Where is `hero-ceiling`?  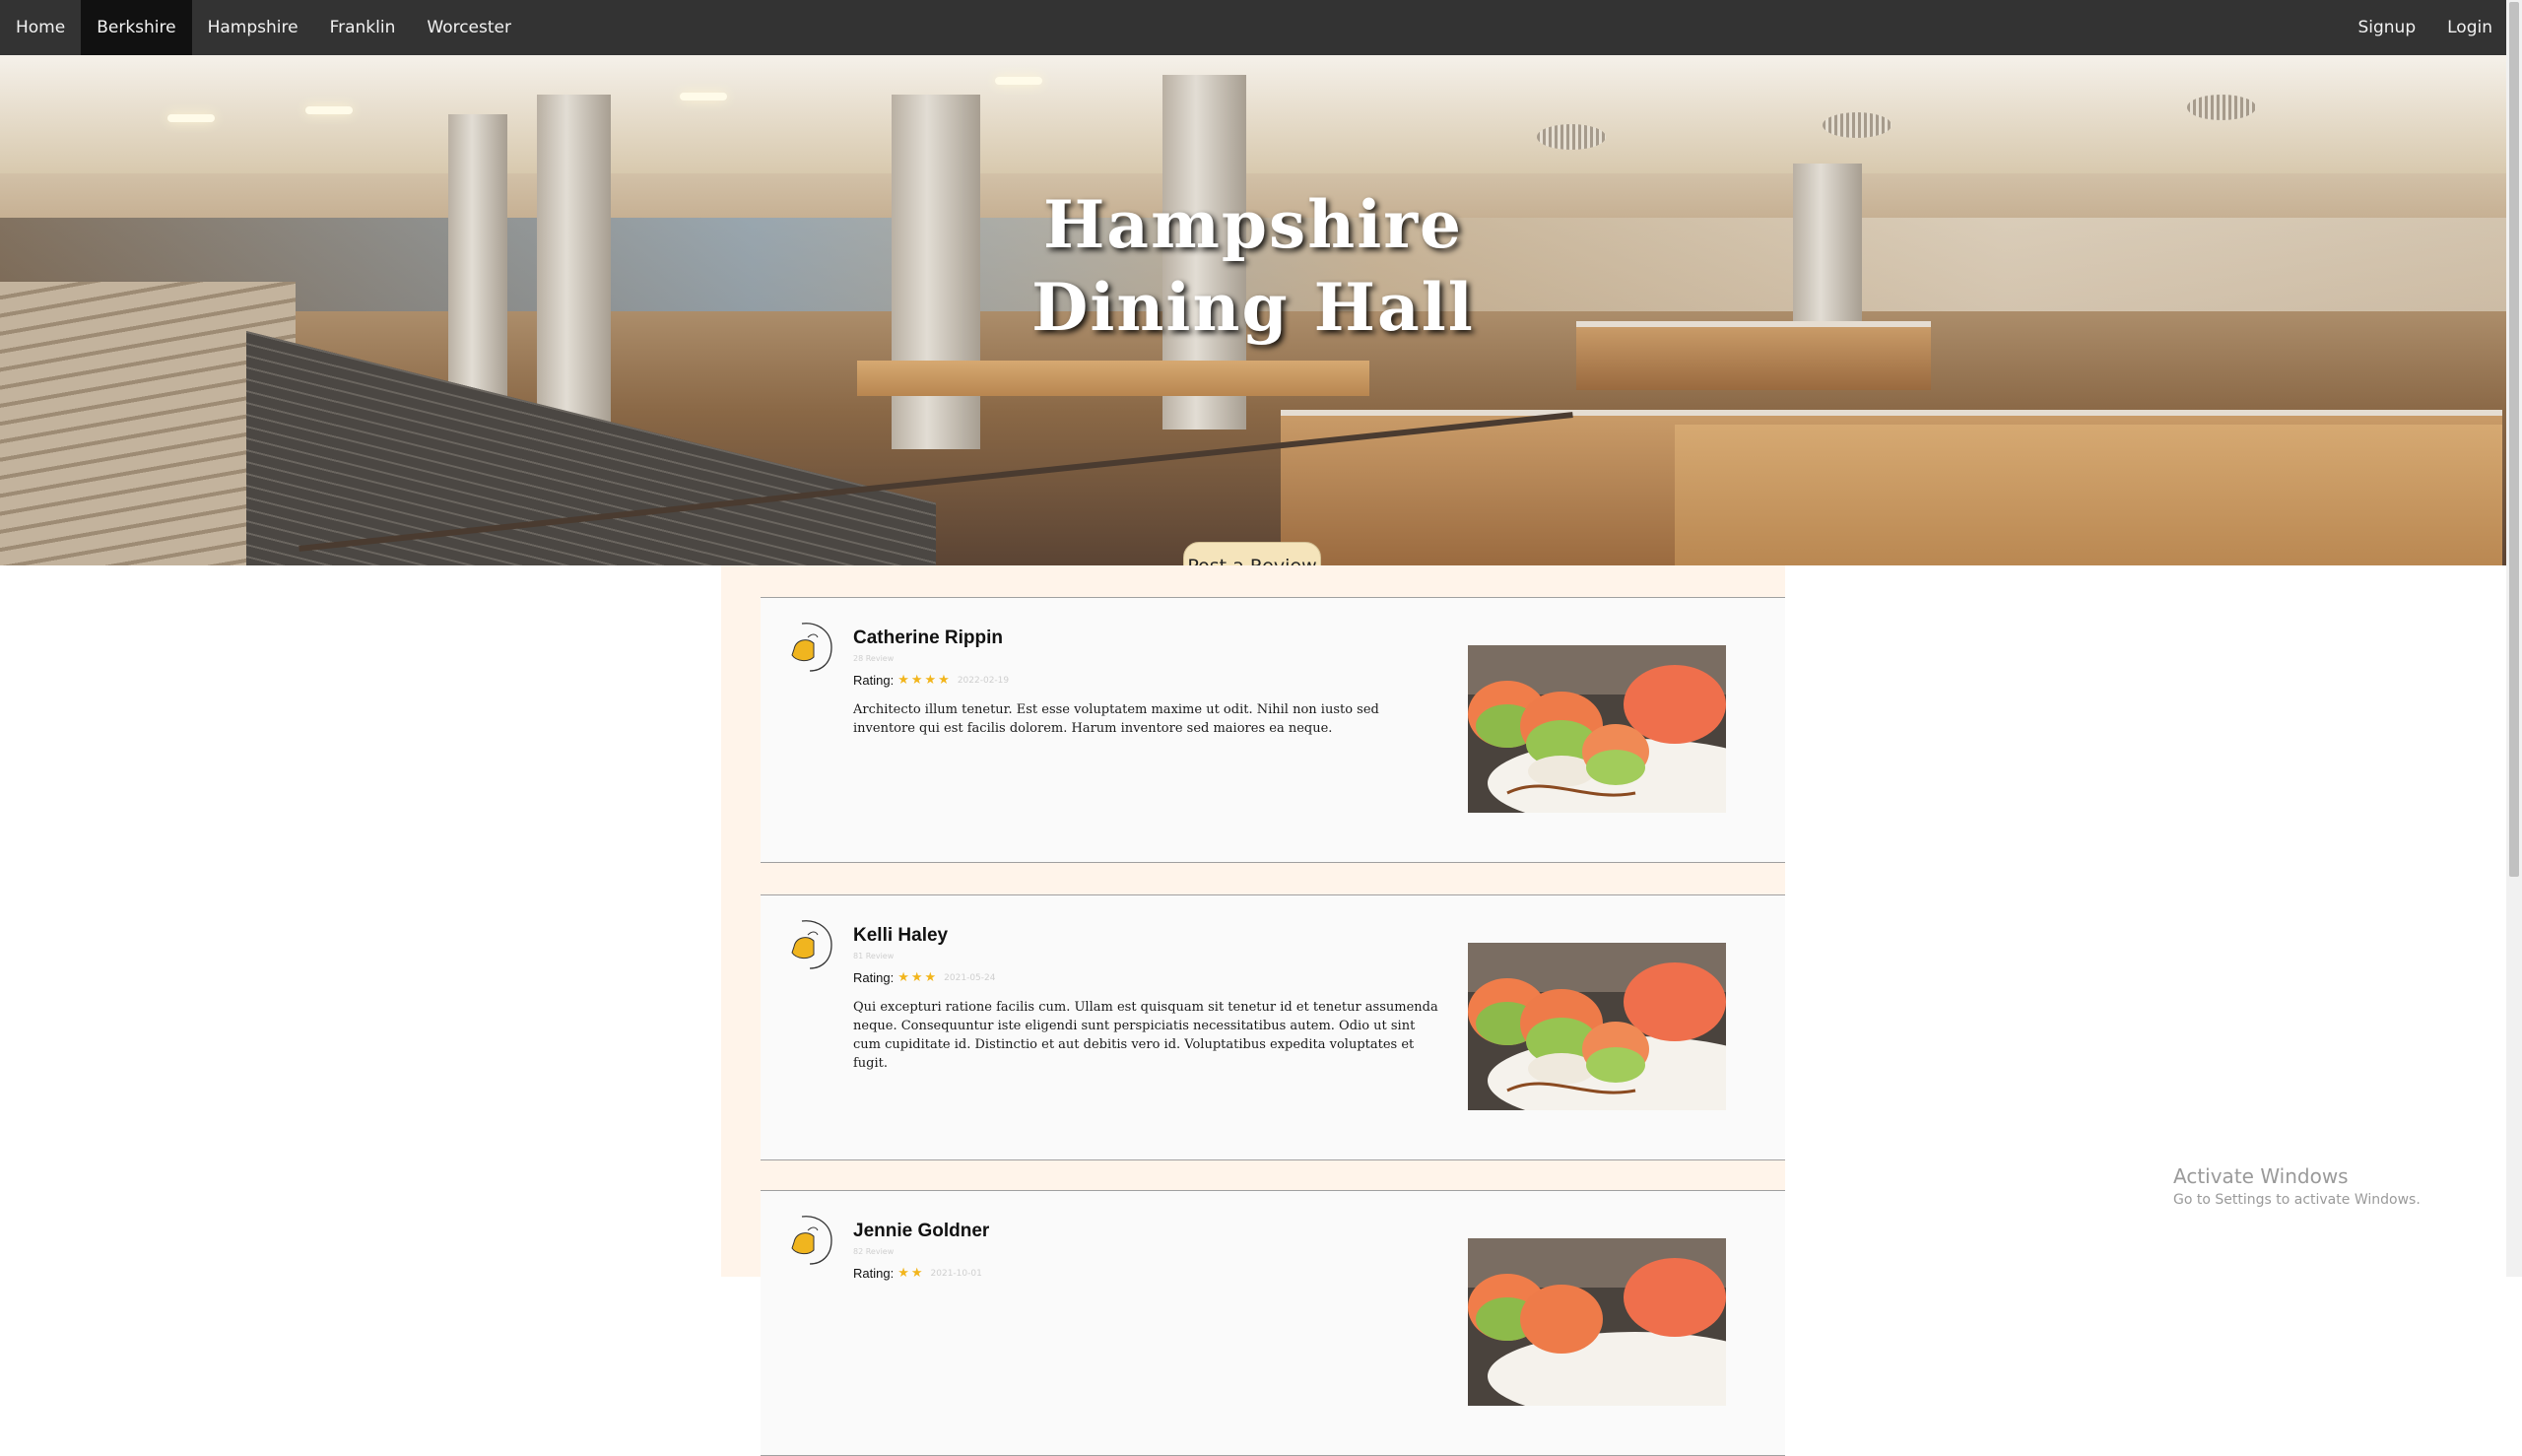 hero-ceiling is located at coordinates (1253, 114).